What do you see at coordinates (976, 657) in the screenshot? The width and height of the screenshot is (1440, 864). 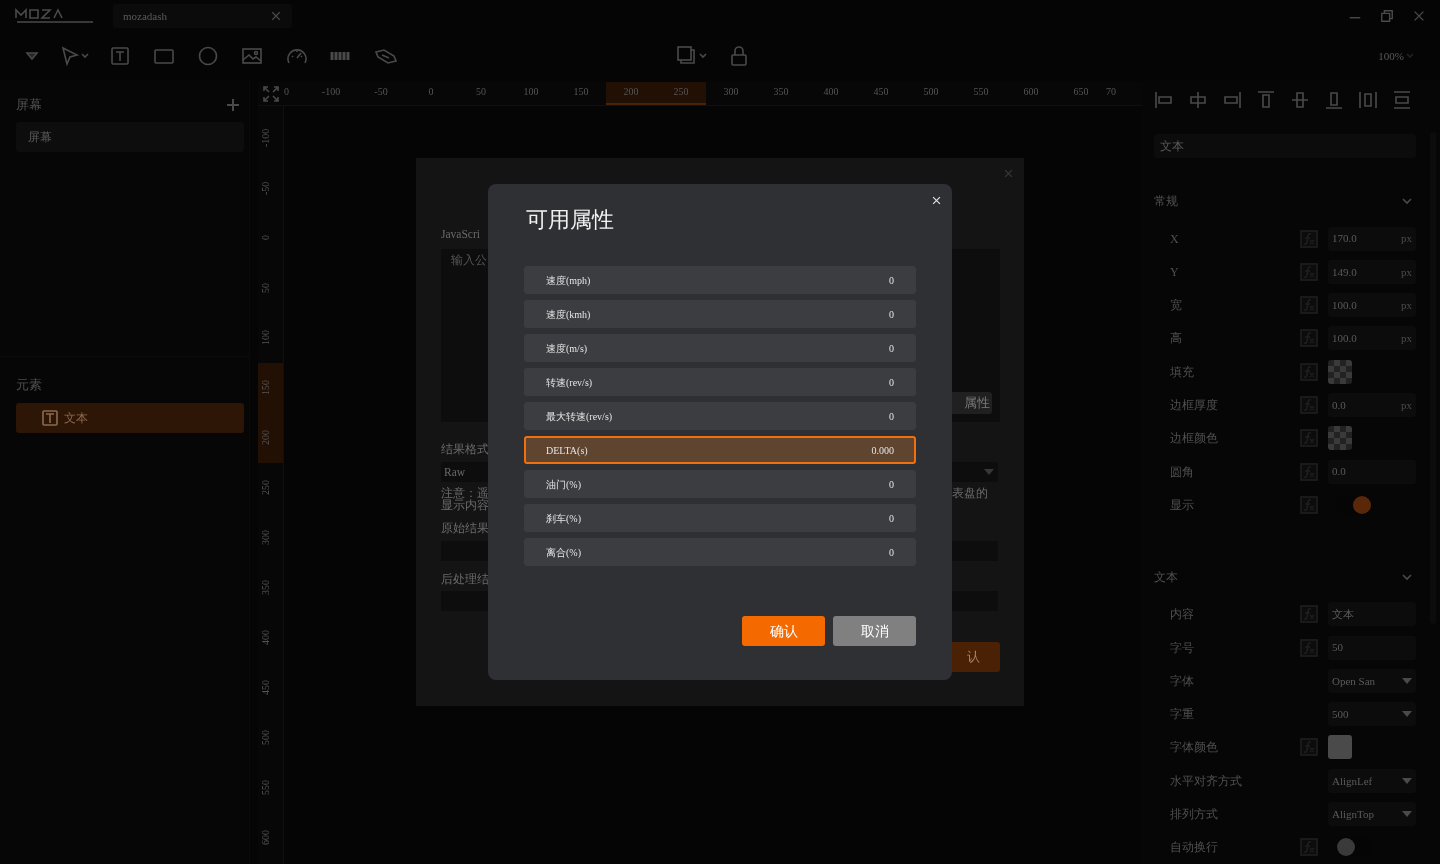 I see `confirm-button: 认` at bounding box center [976, 657].